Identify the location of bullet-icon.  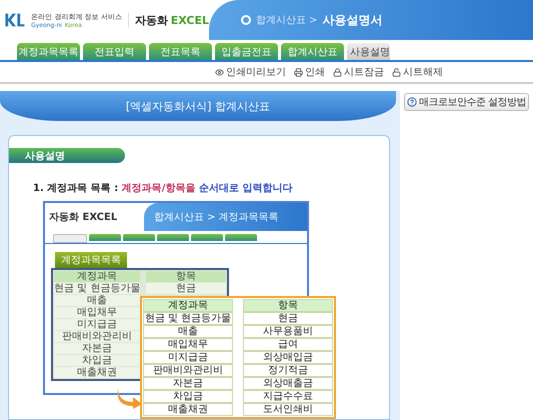
(246, 20).